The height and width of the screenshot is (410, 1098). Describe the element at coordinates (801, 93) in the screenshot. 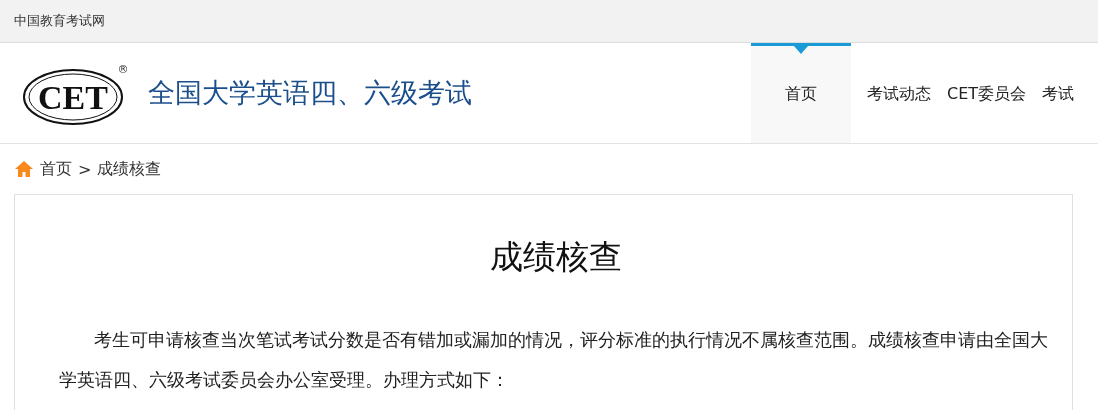

I see `nav-tab: 首页` at that location.